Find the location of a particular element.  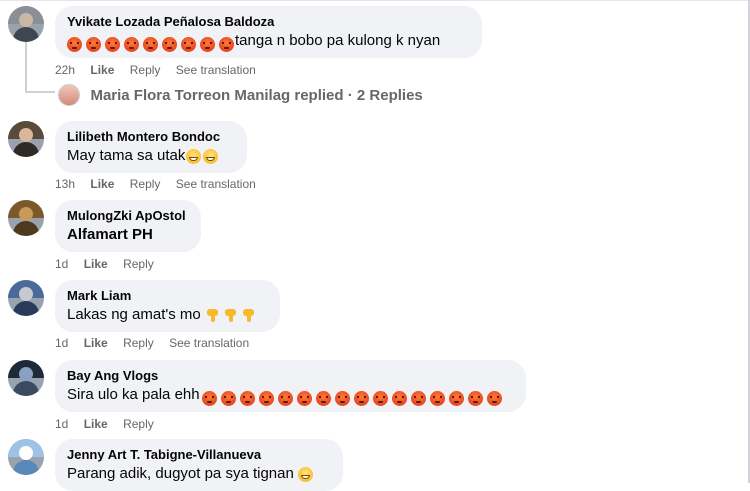

comment-bubble: Lilibeth Montero Bondoc May tama sa utak is located at coordinates (151, 147).